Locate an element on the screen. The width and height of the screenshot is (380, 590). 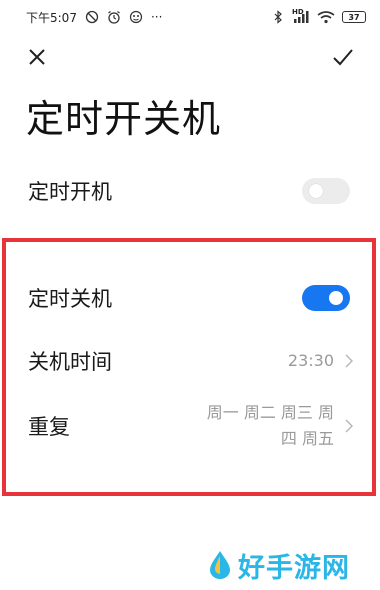
do-not-disturb-icon is located at coordinates (92, 17).